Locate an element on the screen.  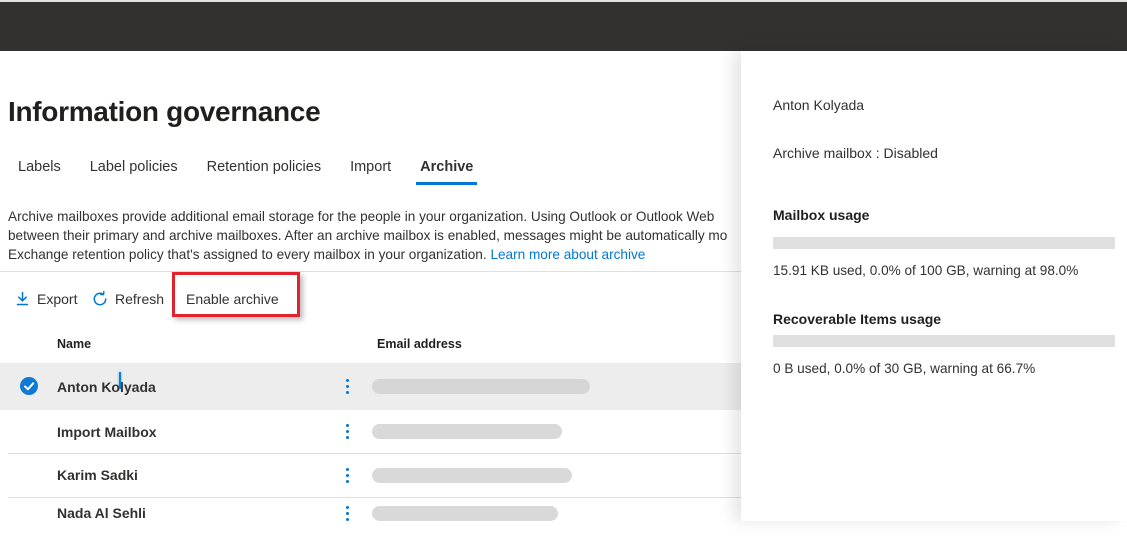
refresh-button: Refresh is located at coordinates (128, 299).